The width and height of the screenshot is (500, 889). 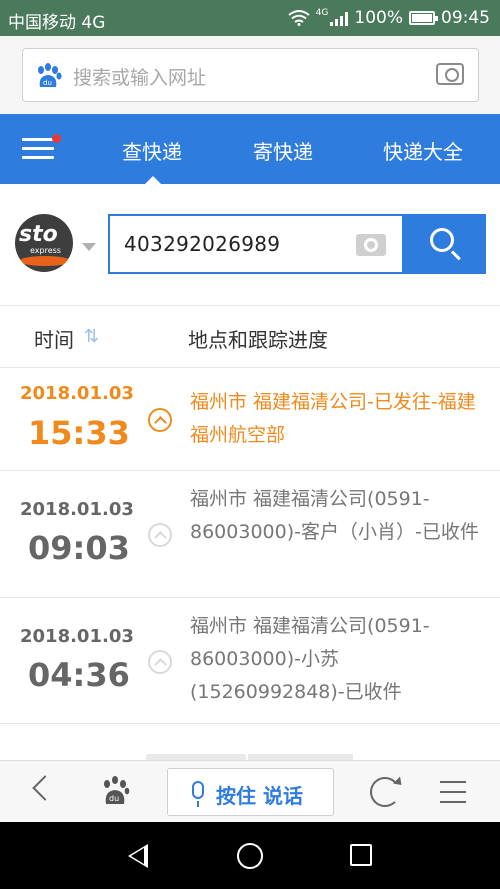 What do you see at coordinates (79, 675) in the screenshot?
I see `event-time: 04:36` at bounding box center [79, 675].